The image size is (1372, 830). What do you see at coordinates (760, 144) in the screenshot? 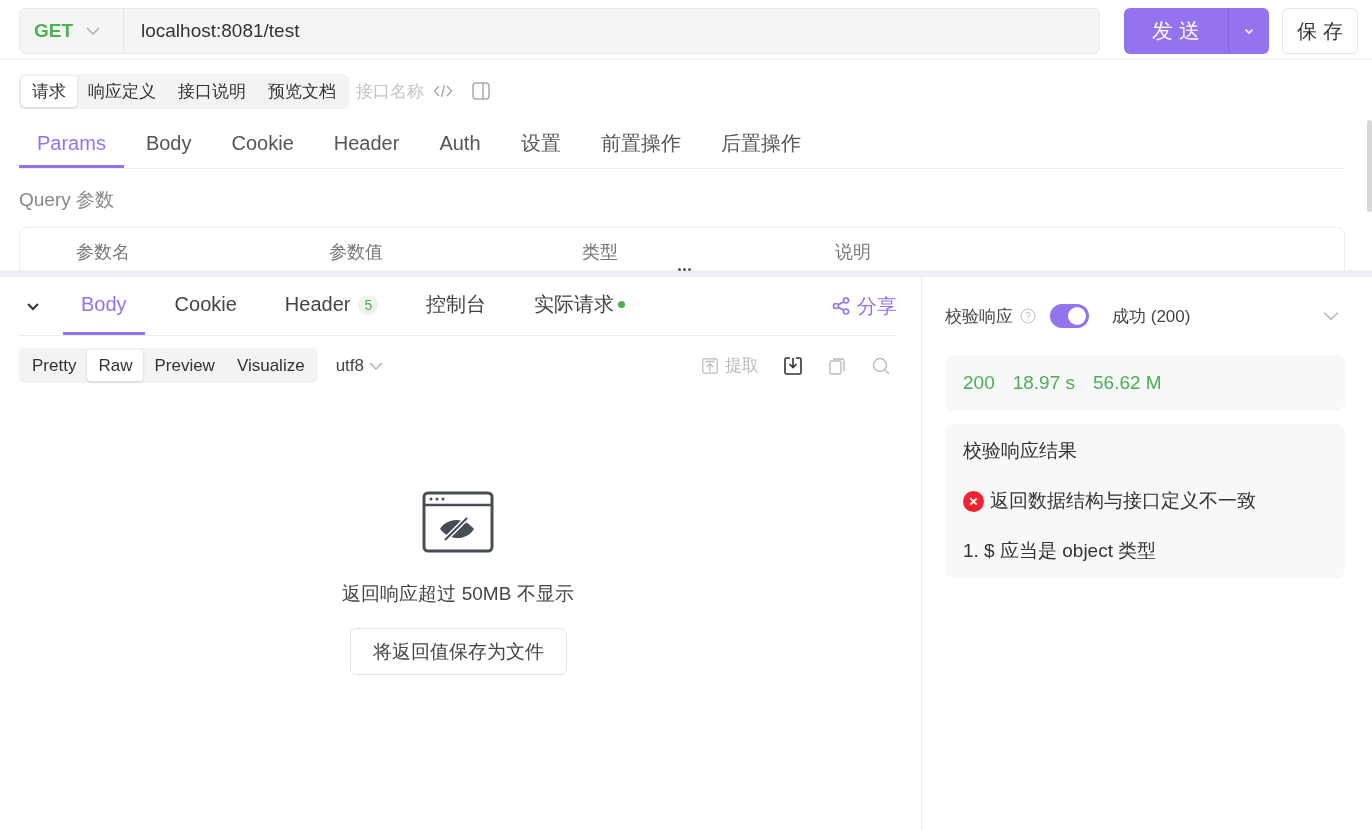
I see `request-tab: 后置操作` at bounding box center [760, 144].